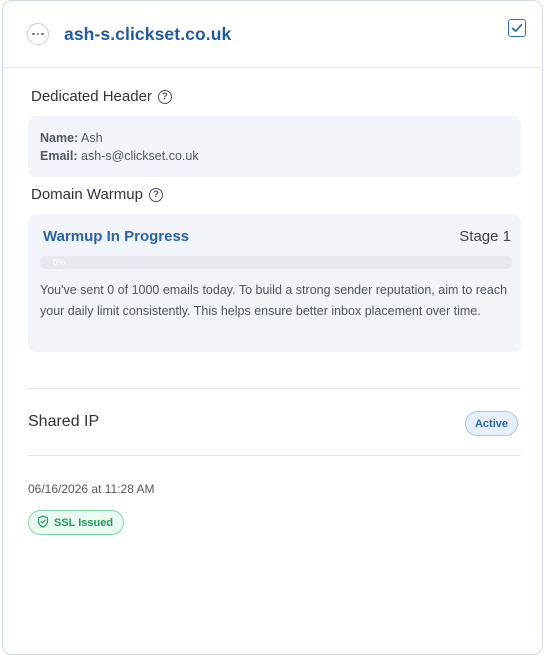  What do you see at coordinates (59, 262) in the screenshot?
I see `progress-label: 0%` at bounding box center [59, 262].